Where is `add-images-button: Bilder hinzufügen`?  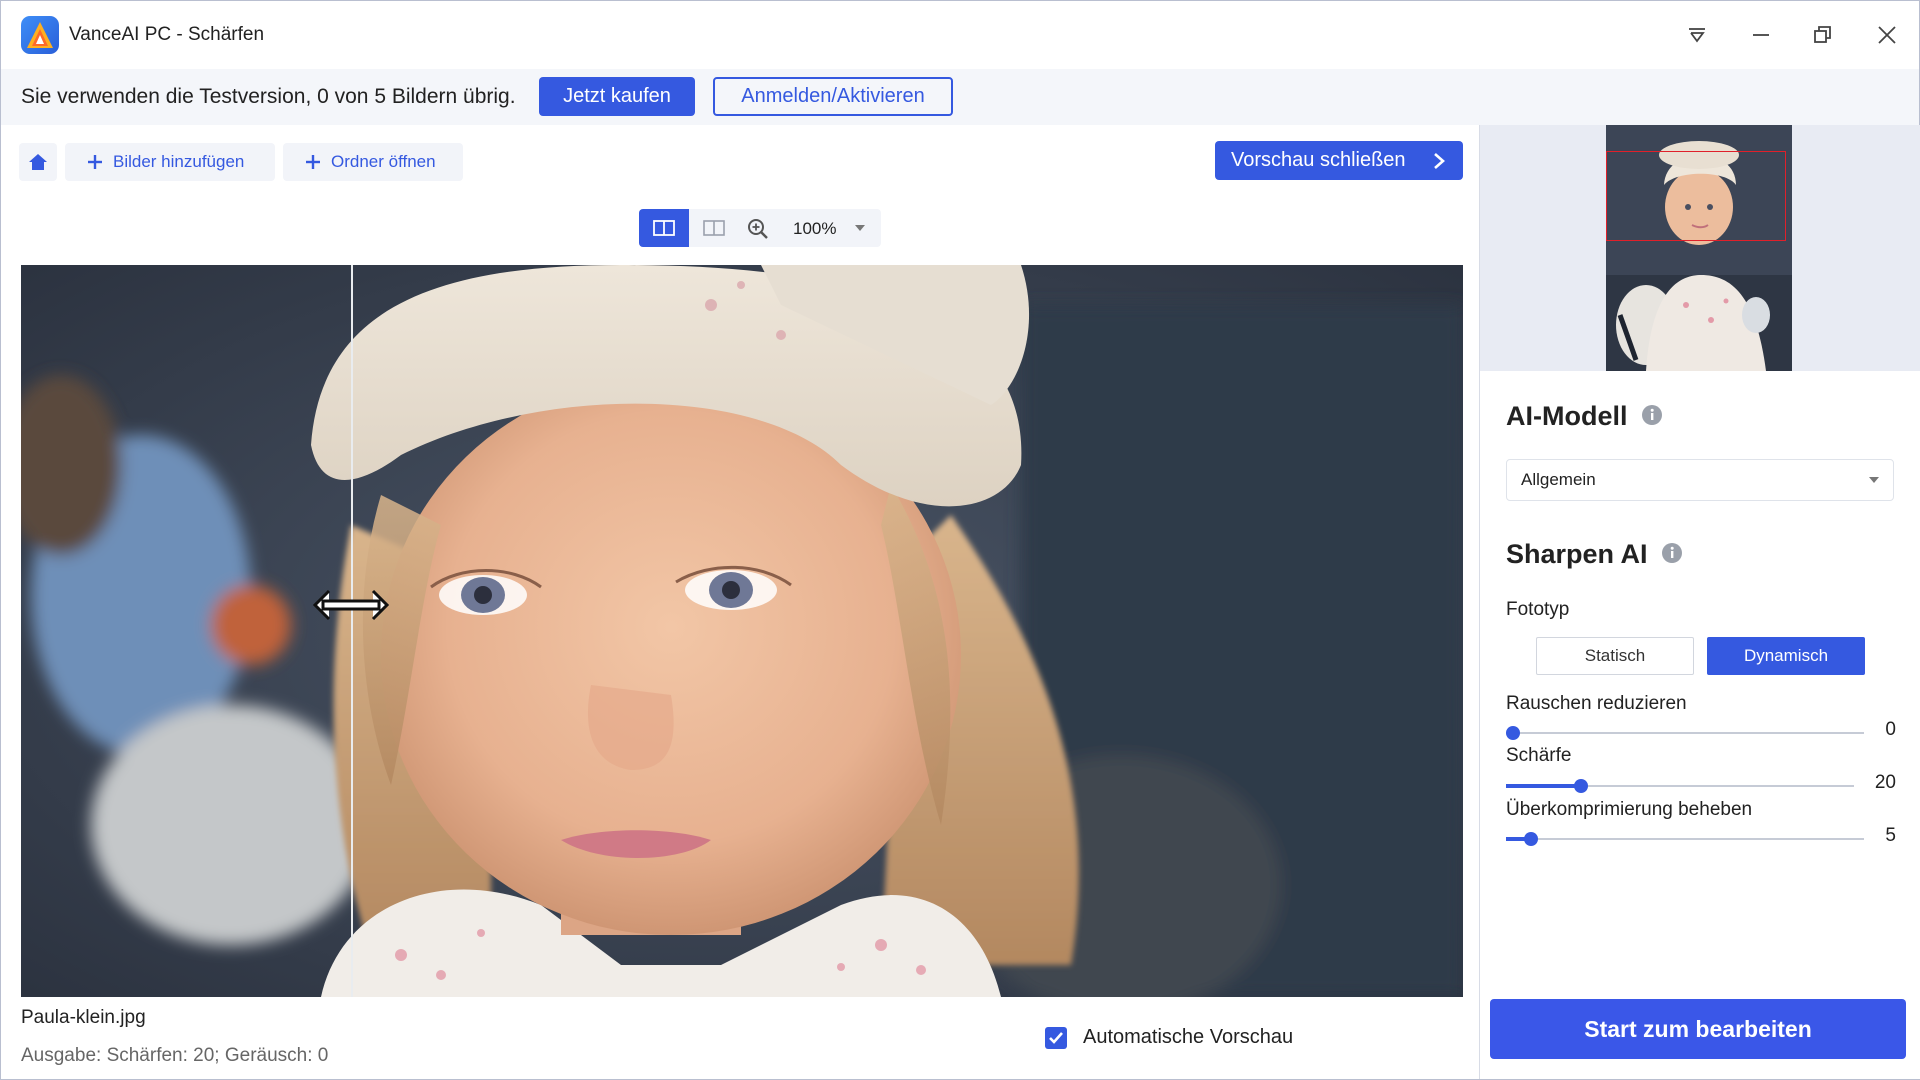
add-images-button: Bilder hinzufügen is located at coordinates (170, 162).